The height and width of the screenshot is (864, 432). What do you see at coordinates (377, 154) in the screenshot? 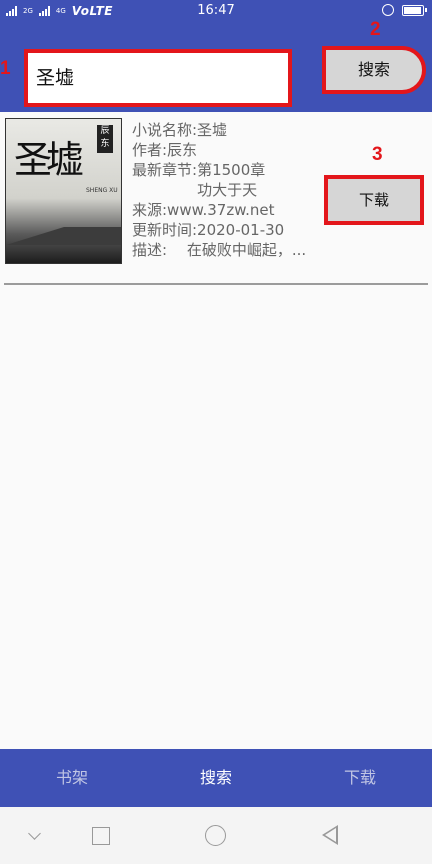
I see `annotation-3: 3` at bounding box center [377, 154].